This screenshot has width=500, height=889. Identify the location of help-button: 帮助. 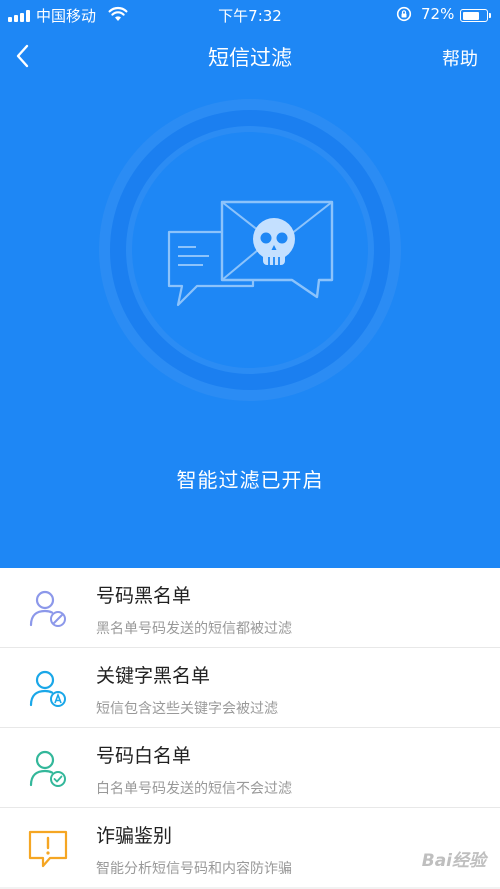
(460, 58).